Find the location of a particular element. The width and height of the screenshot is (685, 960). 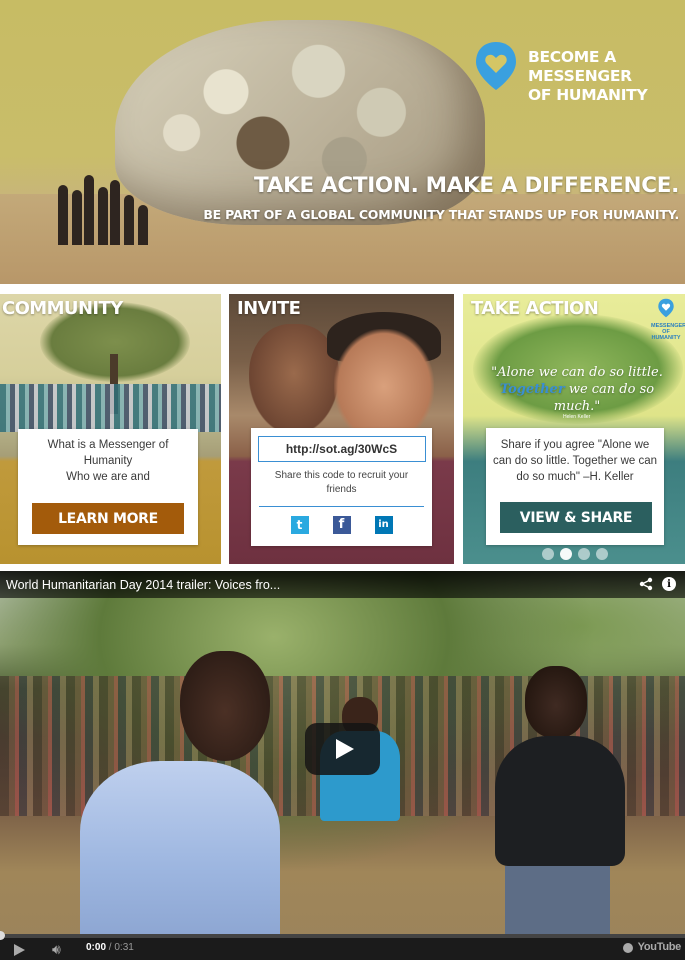

facebook-icon: f is located at coordinates (341, 524).